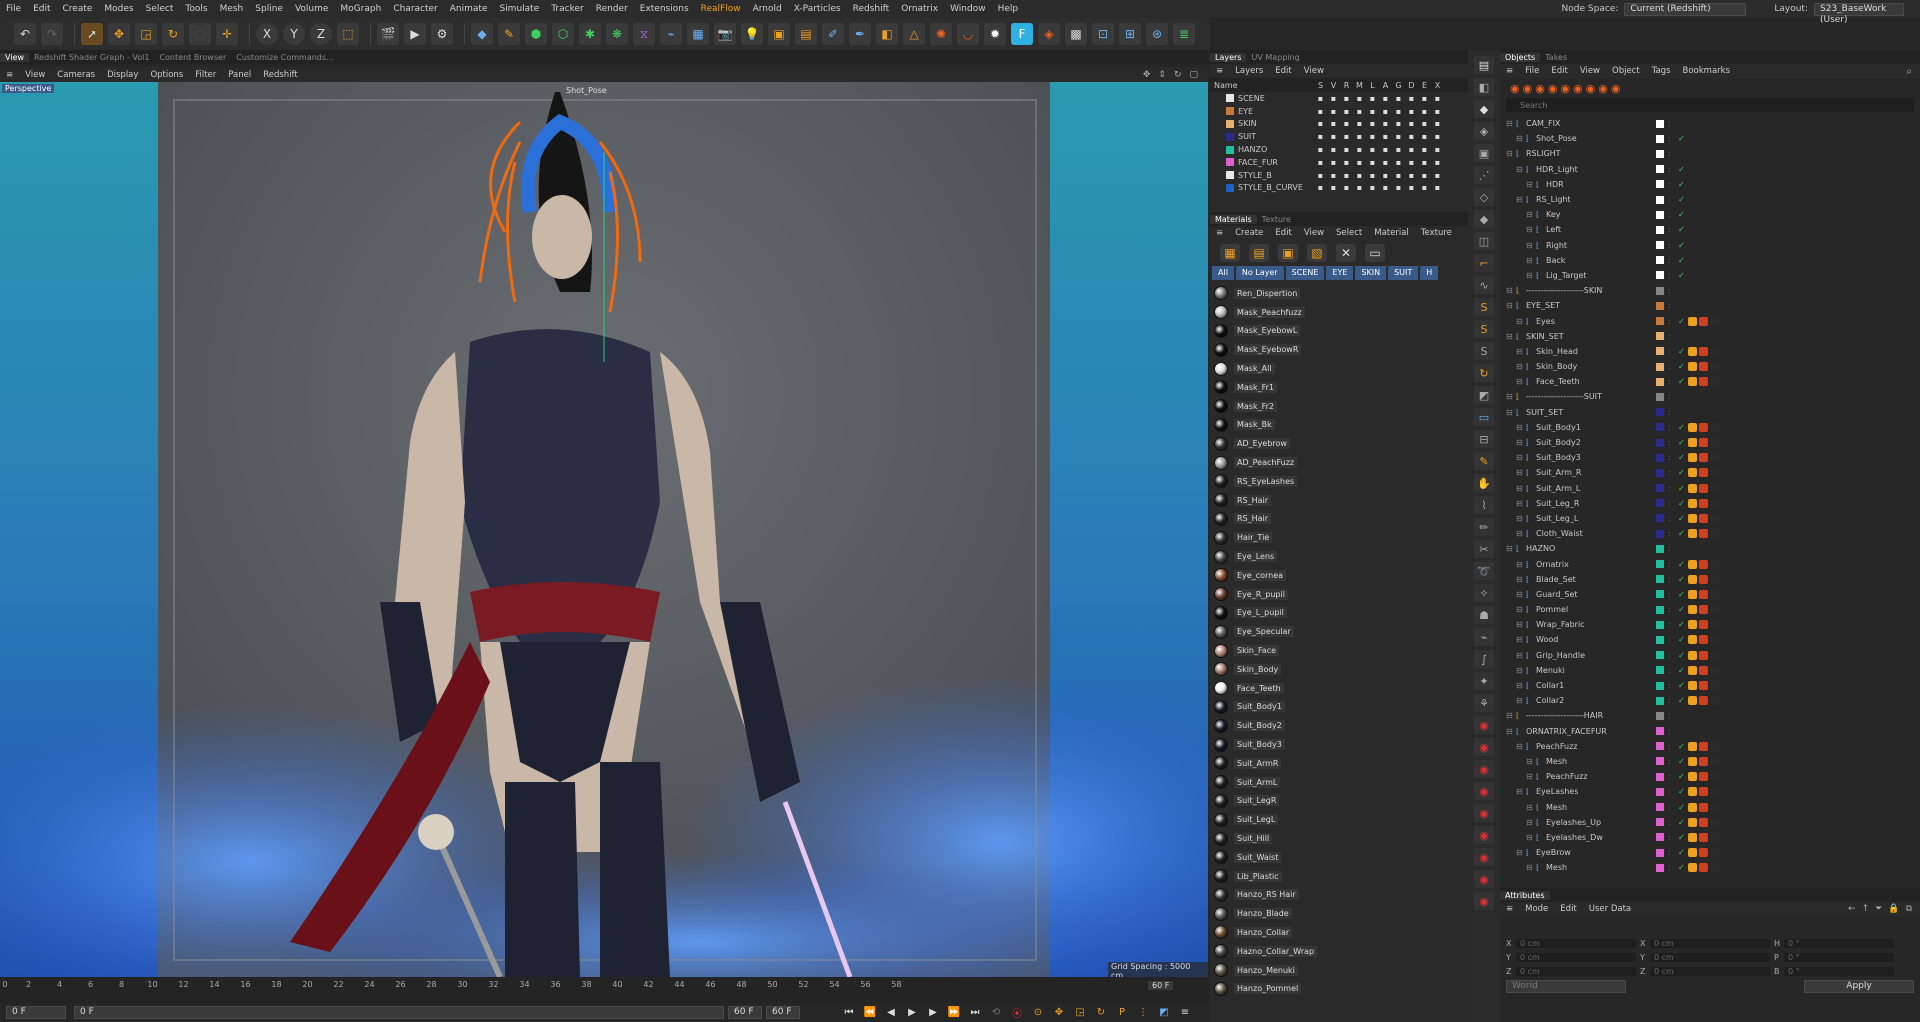 Image resolution: width=1920 pixels, height=1022 pixels. Describe the element at coordinates (1710, 442) in the screenshot. I see `object-row: ⊟ ⌊ Suit_Body2: ✓` at that location.